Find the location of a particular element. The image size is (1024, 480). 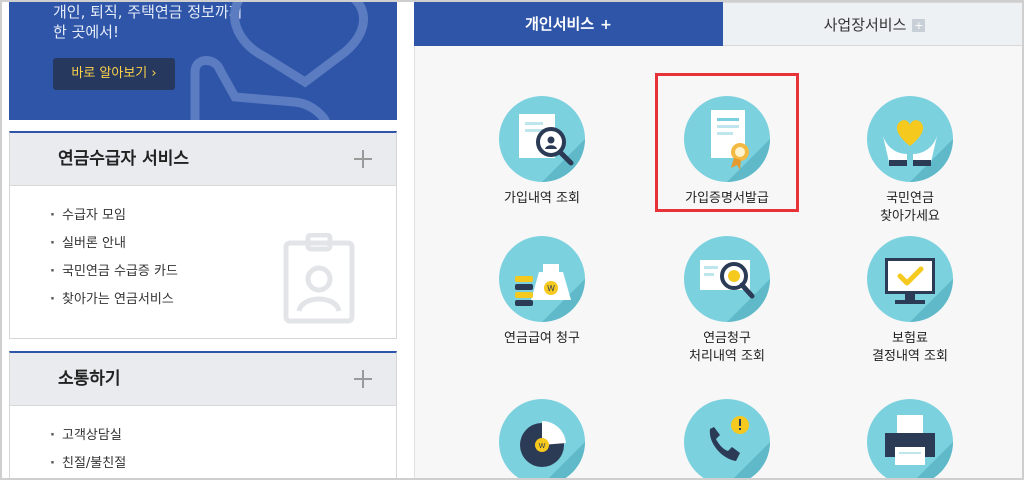

printer-icon is located at coordinates (910, 438).